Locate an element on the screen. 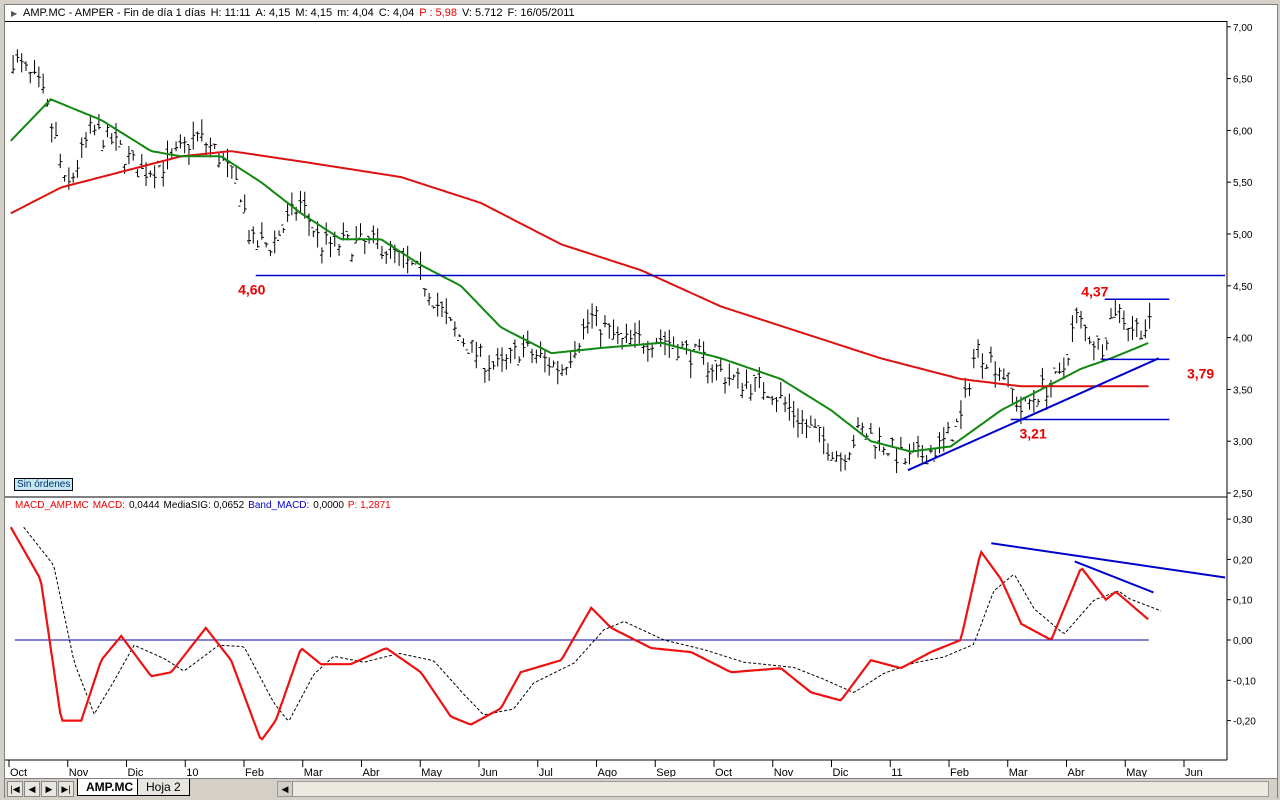 The image size is (1280, 800). orders-badge: Sin órdenes is located at coordinates (44, 484).